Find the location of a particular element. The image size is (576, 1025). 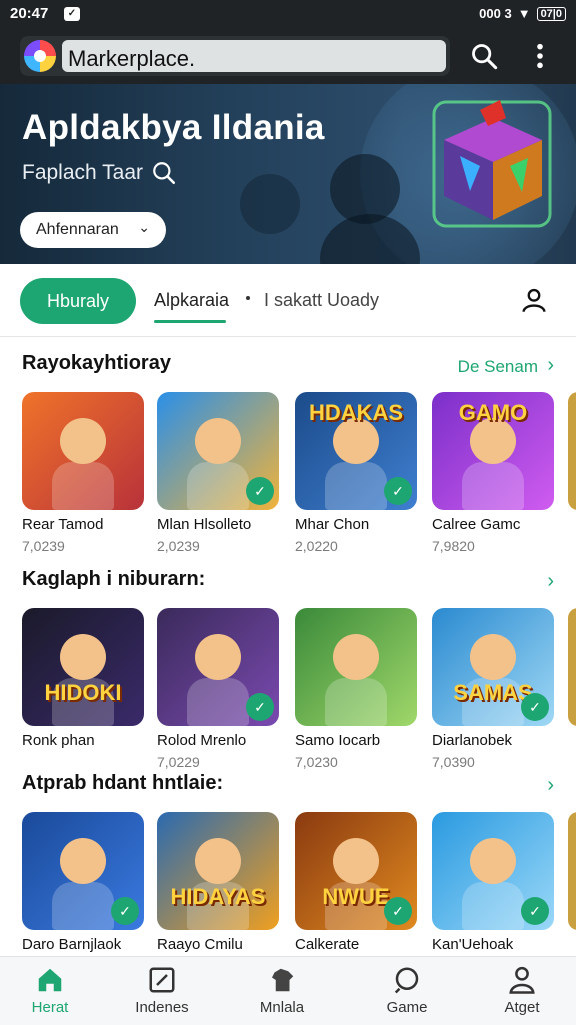

game-name: Diarlanobek is located at coordinates (472, 740).